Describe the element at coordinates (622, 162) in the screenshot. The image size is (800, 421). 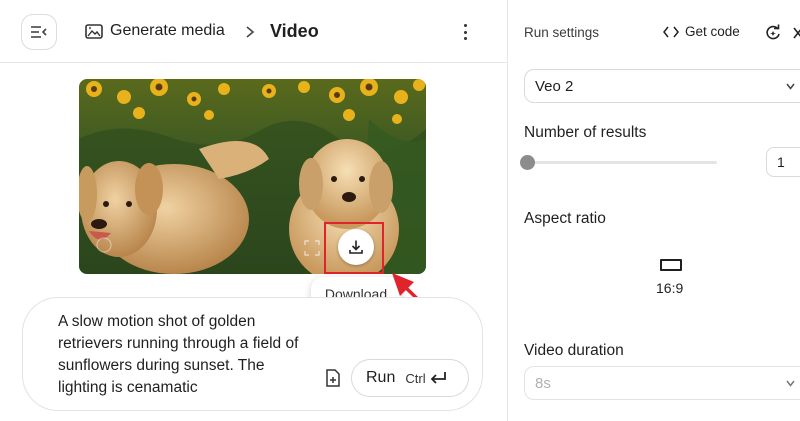
I see `results-slider-track` at that location.